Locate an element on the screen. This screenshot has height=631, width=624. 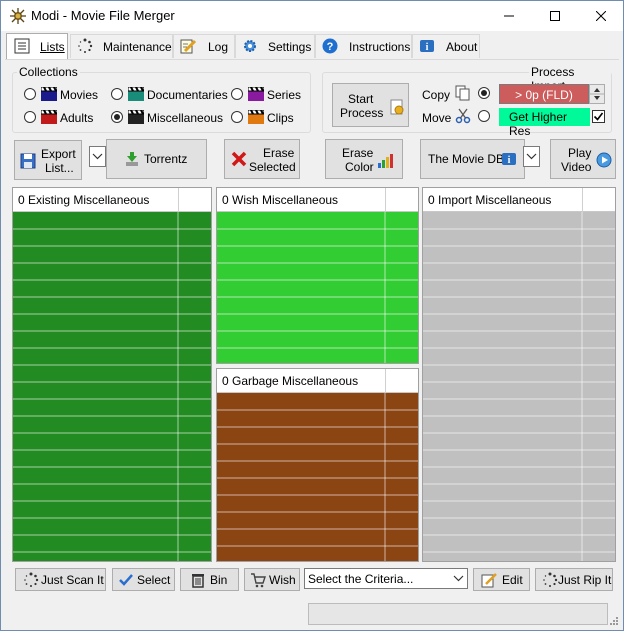
collection-adults-label: Adults is located at coordinates (77, 118).